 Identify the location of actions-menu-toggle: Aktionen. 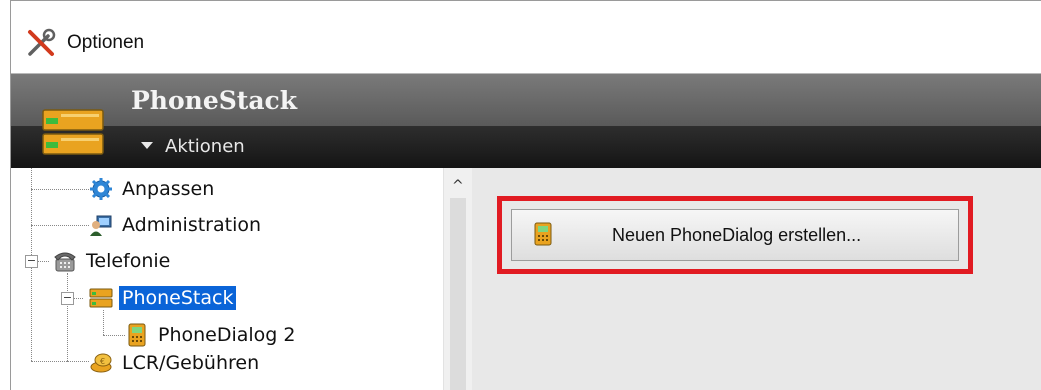
(193, 146).